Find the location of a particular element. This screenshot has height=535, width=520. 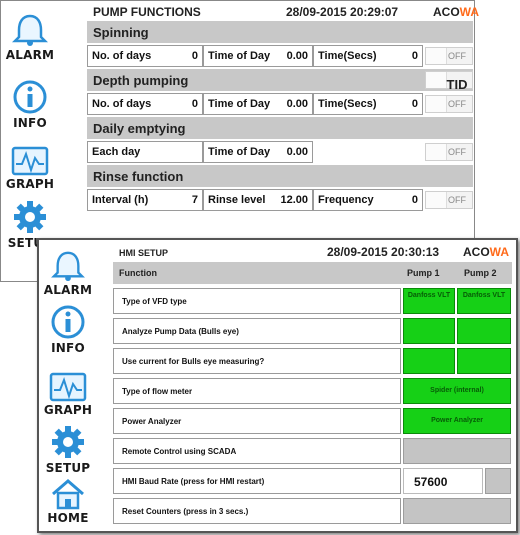

datetime: 28/09-2015 20:30:13 is located at coordinates (383, 252).